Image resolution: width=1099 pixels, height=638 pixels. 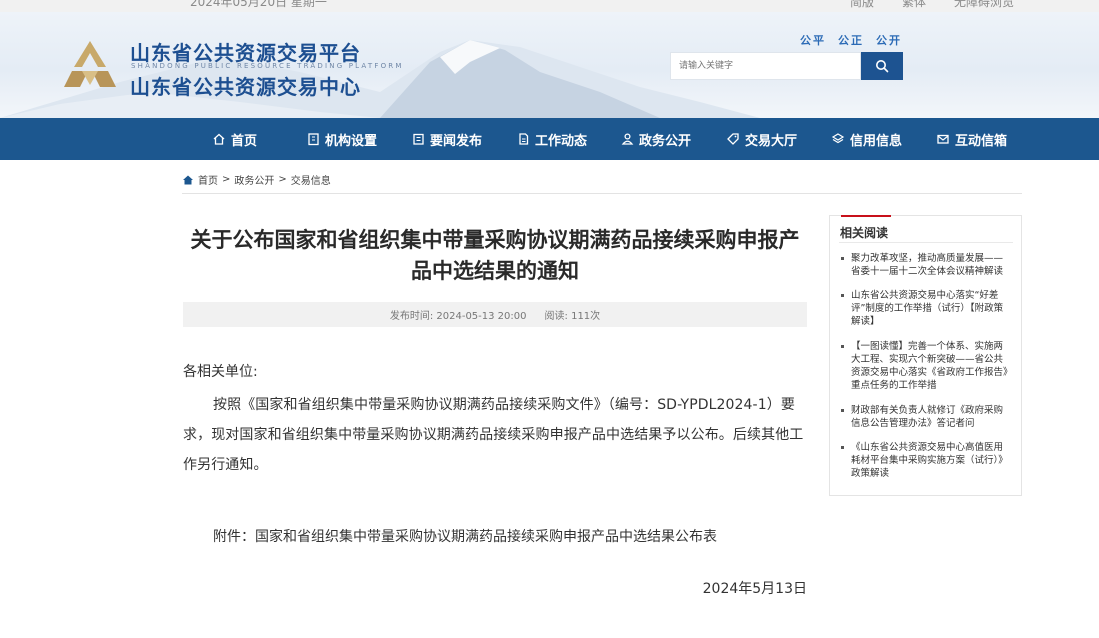 I want to click on breadcrumb-trading-info: 交易信息, so click(x=311, y=179).